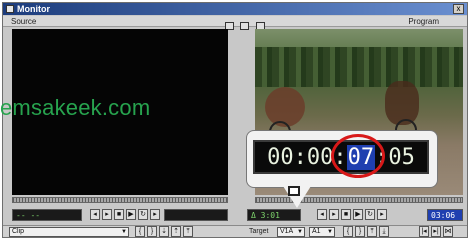  I want to click on program-duration: 03:06, so click(445, 215).